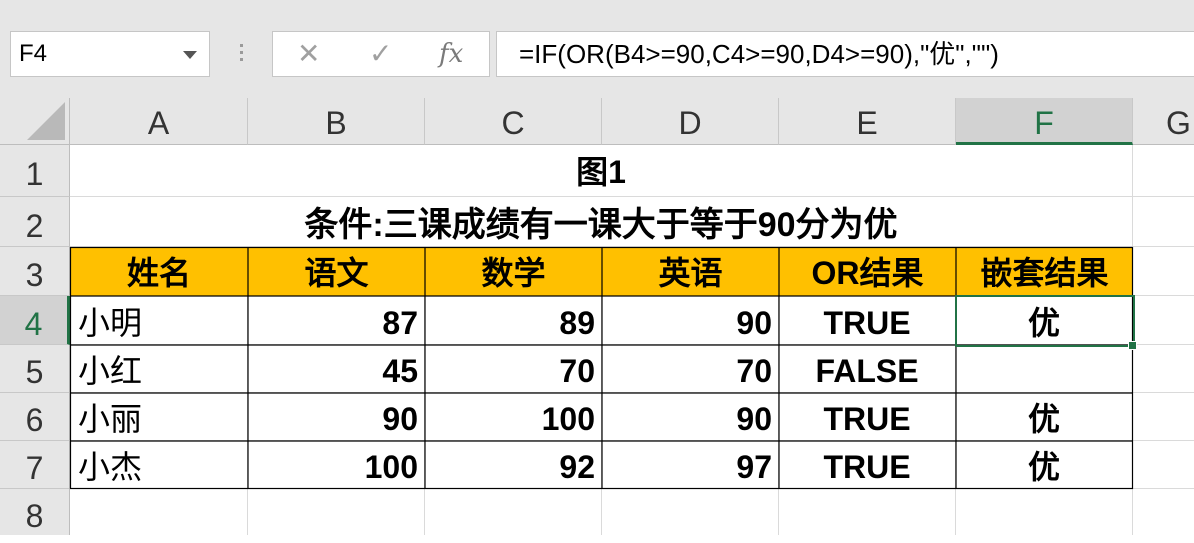  Describe the element at coordinates (110, 54) in the screenshot. I see `name-box: F4` at that location.